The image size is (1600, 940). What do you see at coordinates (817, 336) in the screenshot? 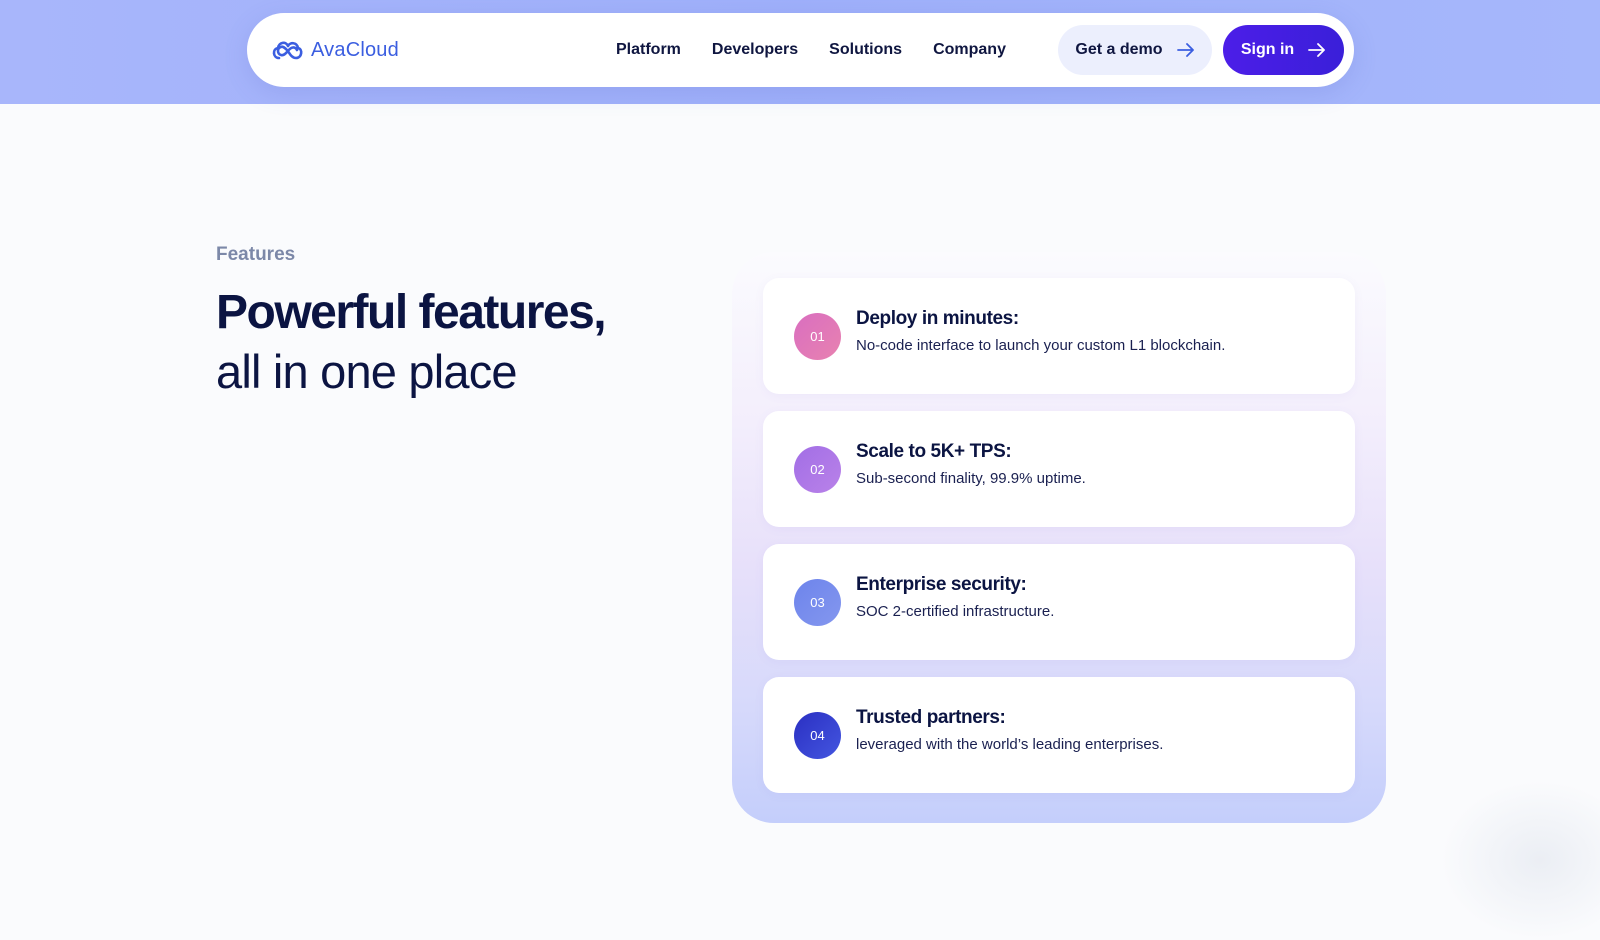
I see `feature-number-badge: 01` at bounding box center [817, 336].